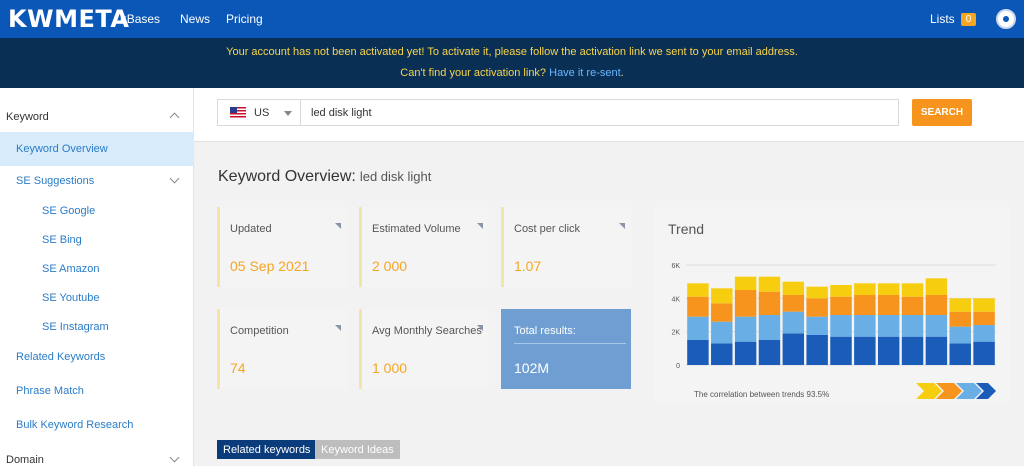 This screenshot has height=466, width=1024. Describe the element at coordinates (288, 113) in the screenshot. I see `caret-down-icon` at that location.